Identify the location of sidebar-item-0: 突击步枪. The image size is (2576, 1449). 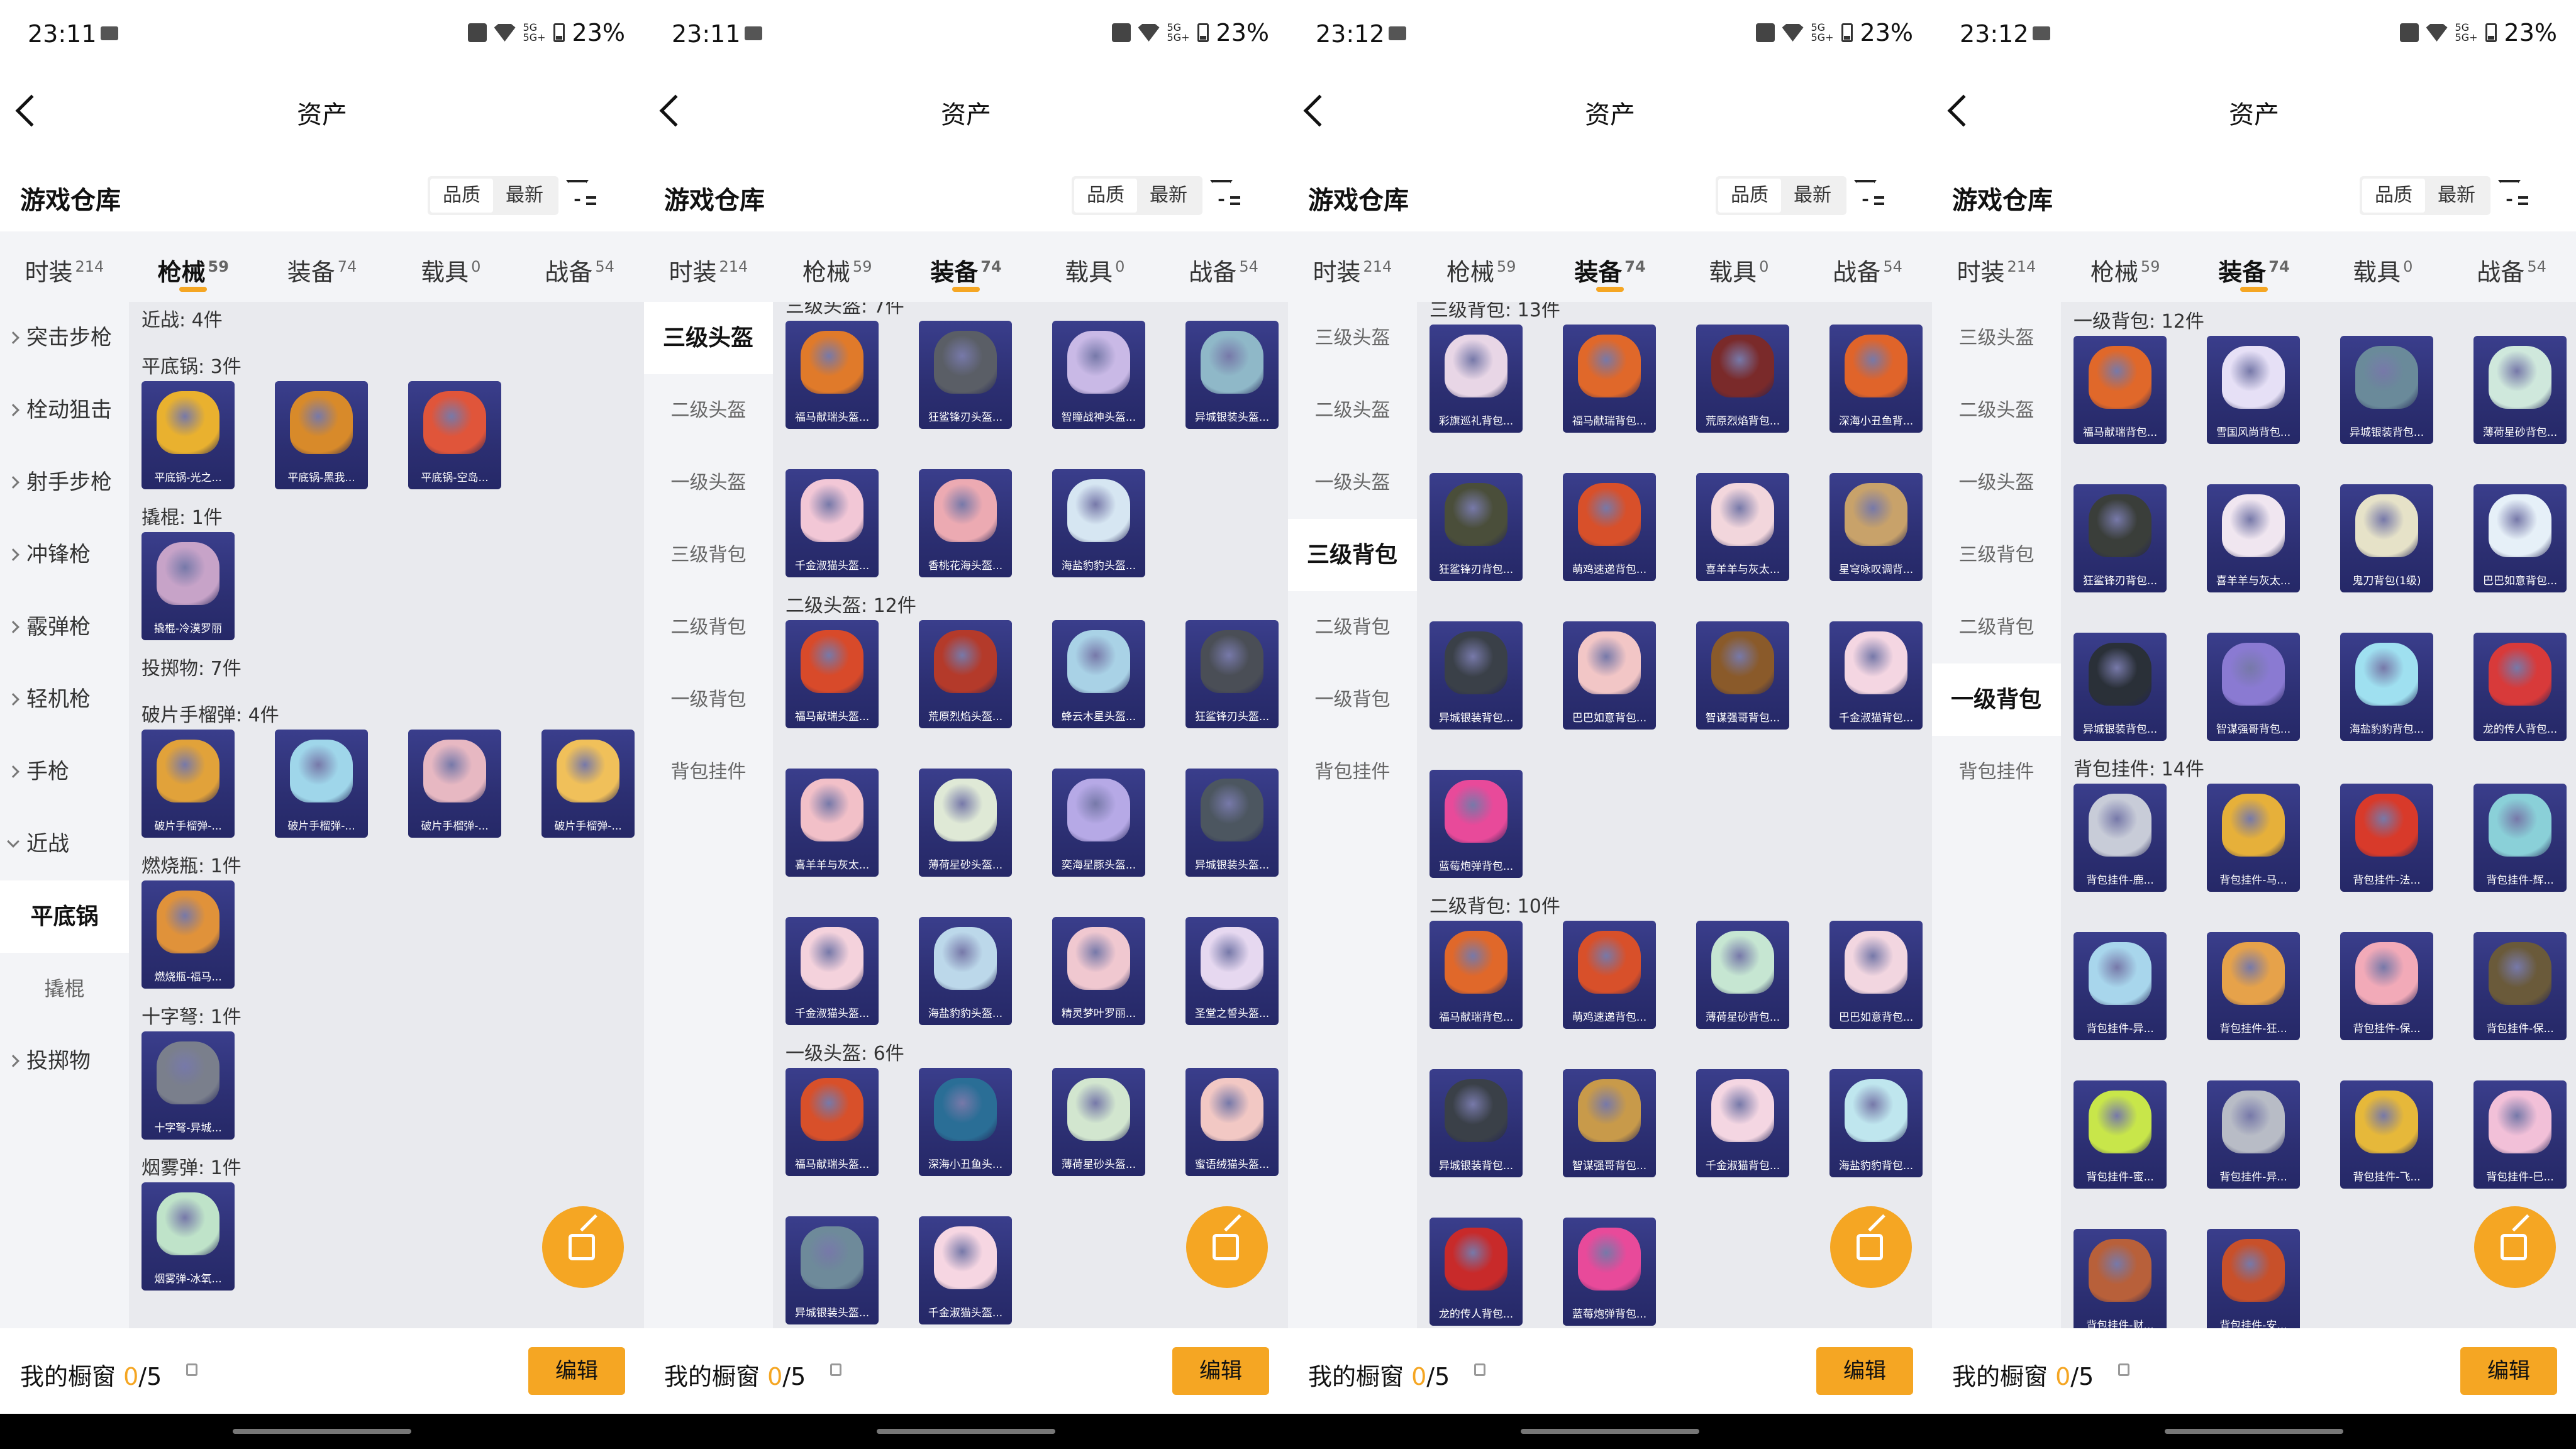
(64, 338).